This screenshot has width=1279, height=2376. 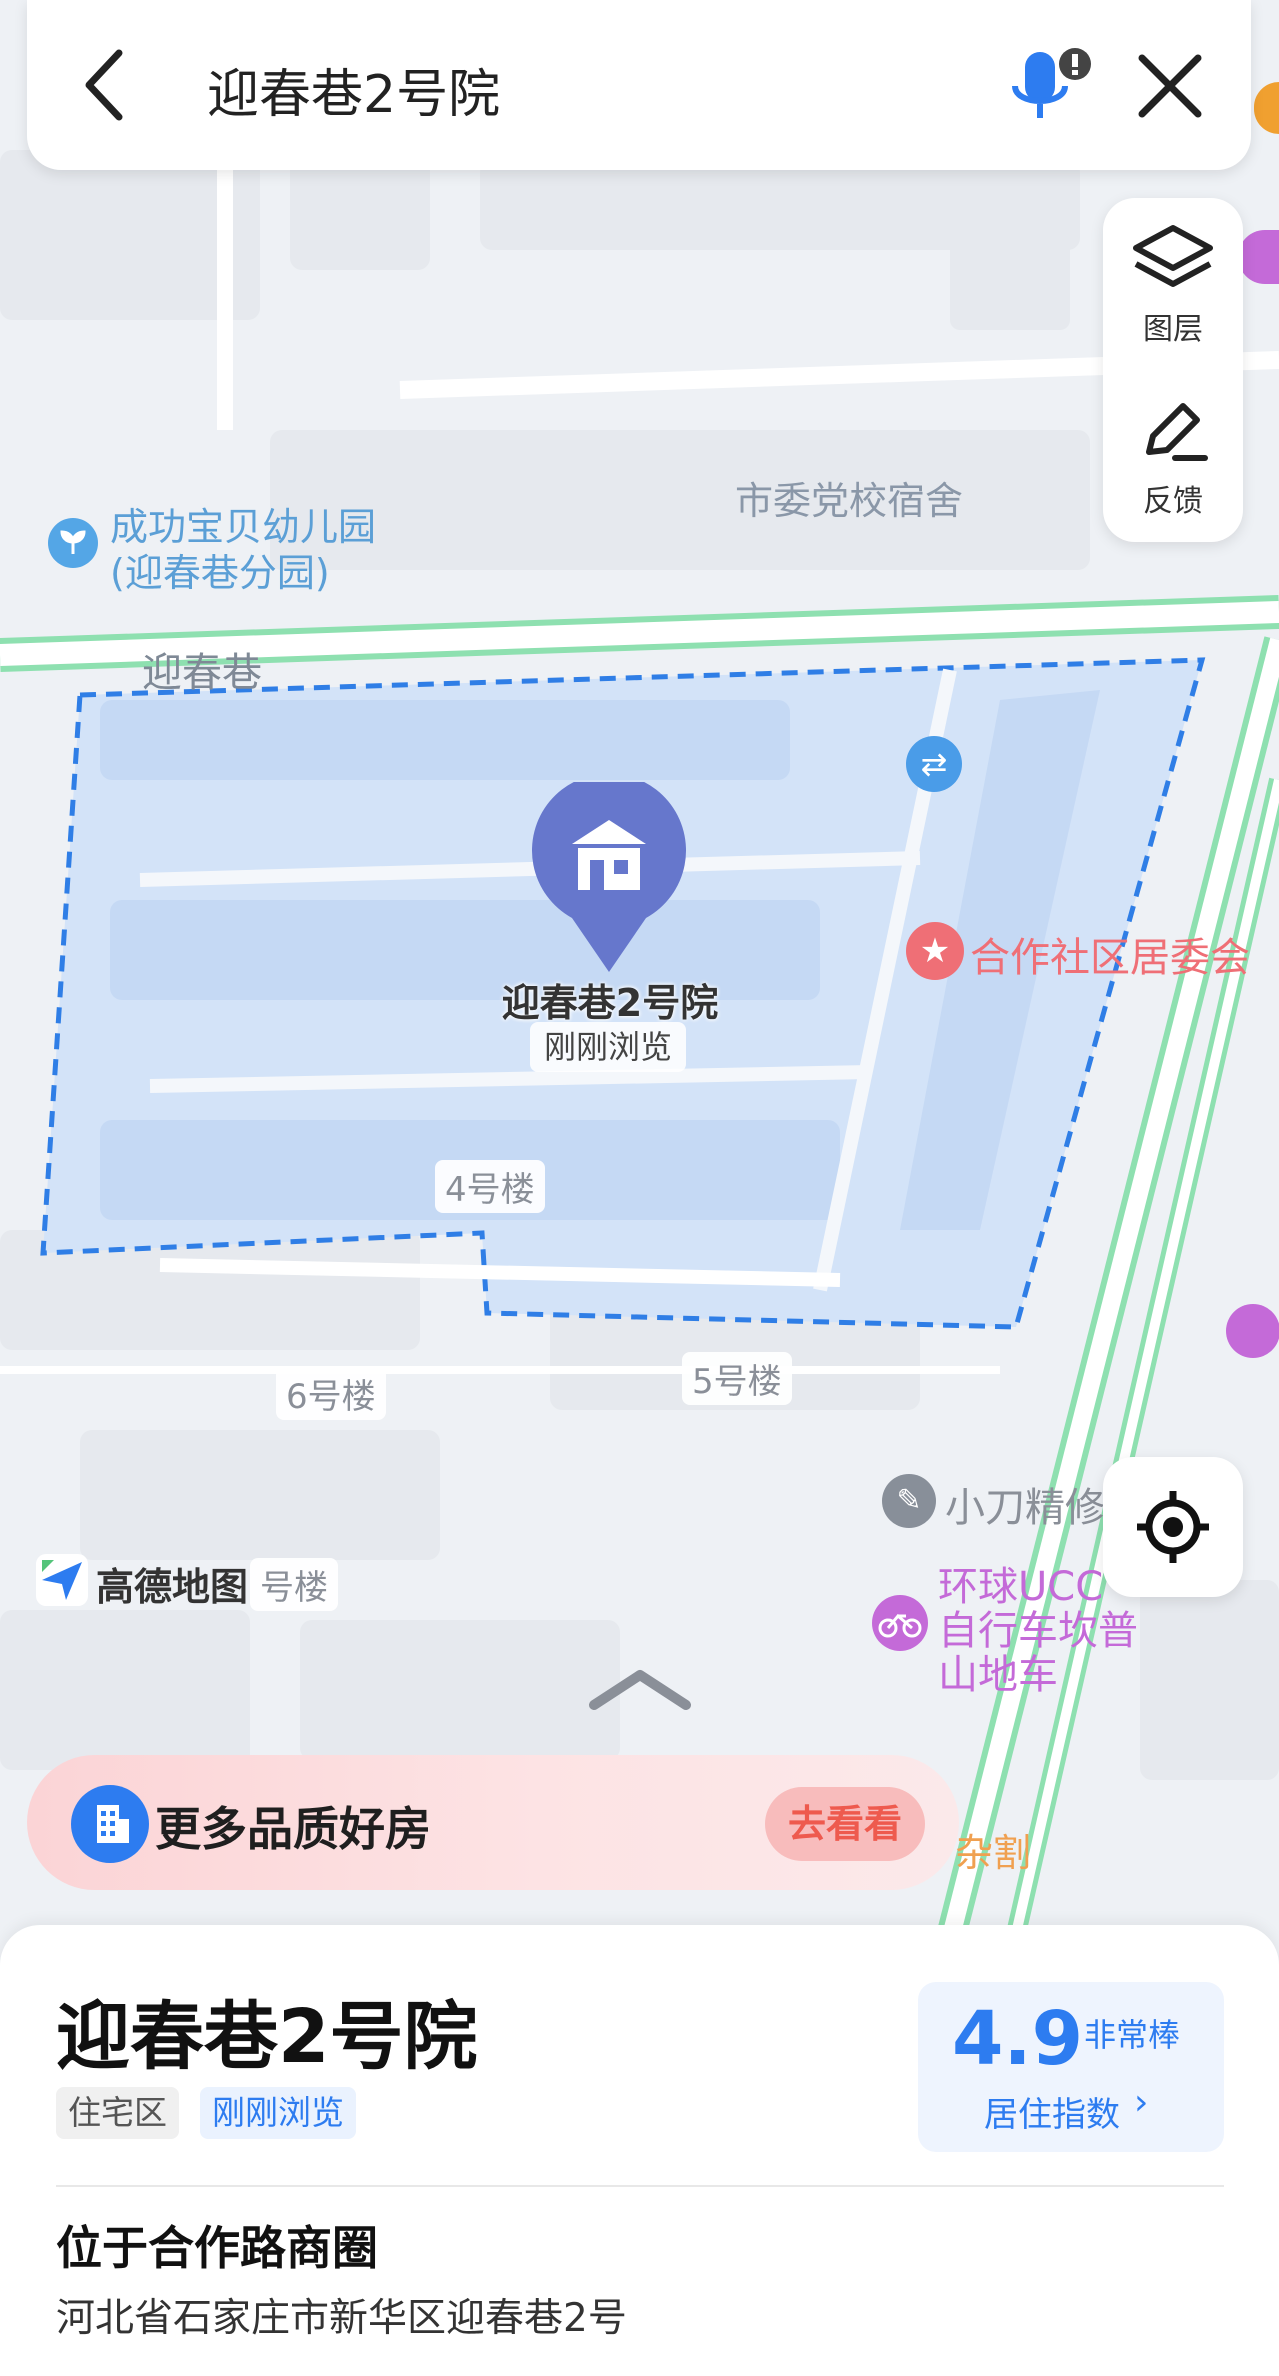 What do you see at coordinates (1173, 329) in the screenshot?
I see `layers-label: 图层` at bounding box center [1173, 329].